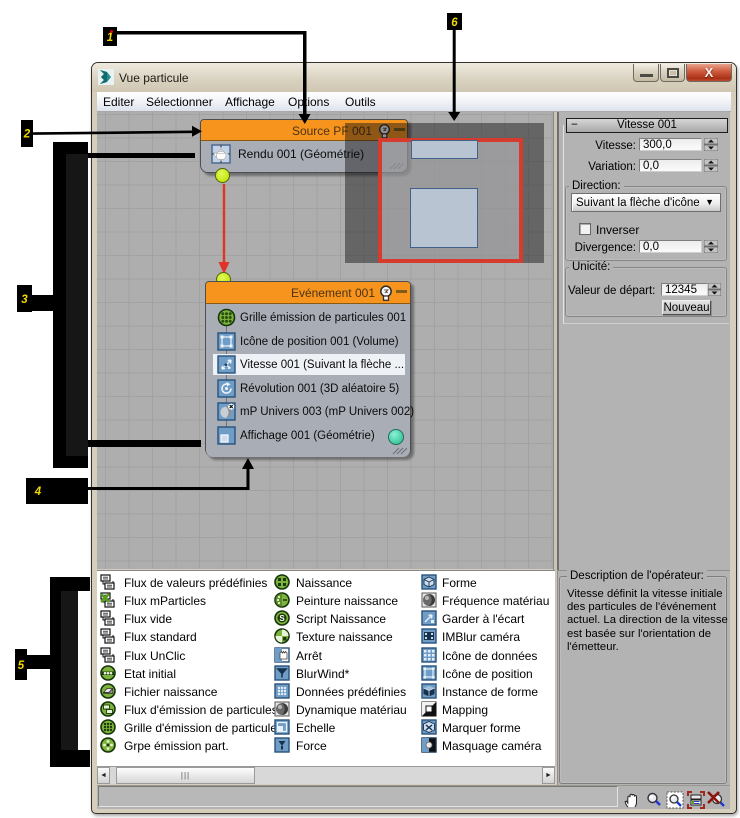  What do you see at coordinates (38, 492) in the screenshot?
I see `svg-text: 4` at bounding box center [38, 492].